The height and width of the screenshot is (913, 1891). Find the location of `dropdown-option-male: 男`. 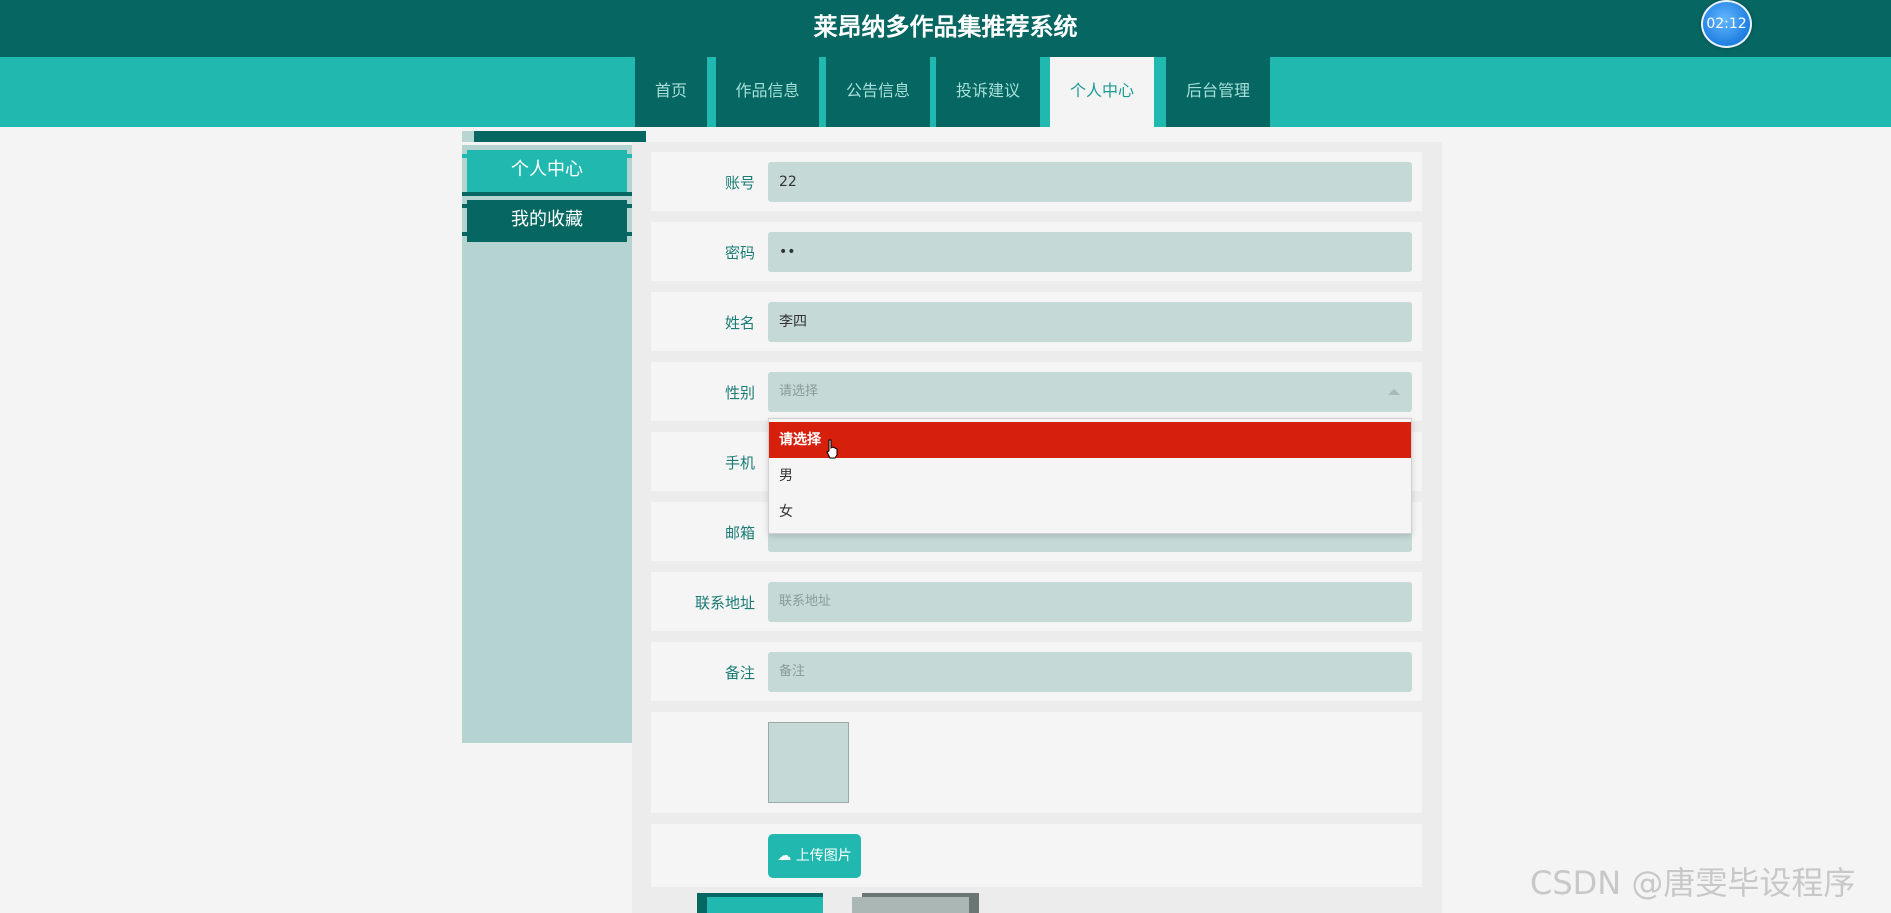

dropdown-option-male: 男 is located at coordinates (1090, 476).